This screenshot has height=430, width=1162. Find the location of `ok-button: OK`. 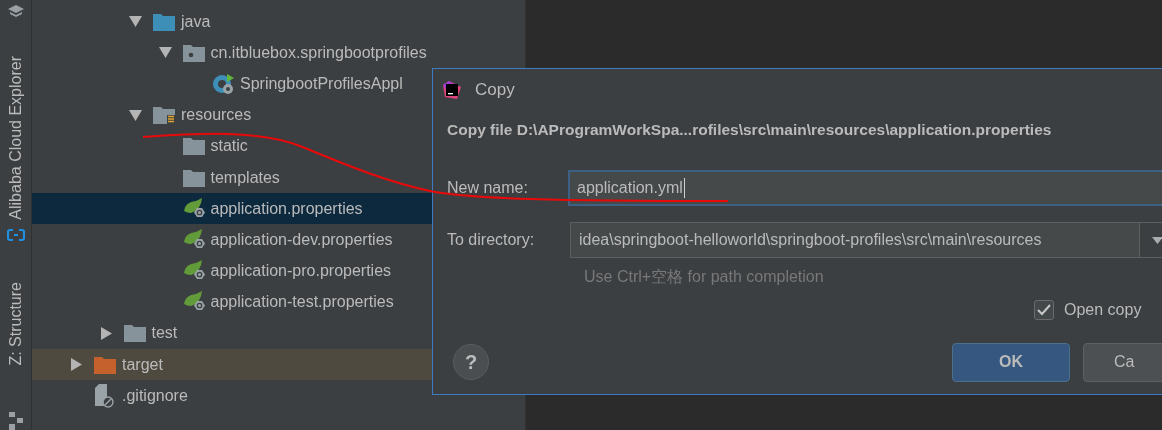

ok-button: OK is located at coordinates (1011, 362).